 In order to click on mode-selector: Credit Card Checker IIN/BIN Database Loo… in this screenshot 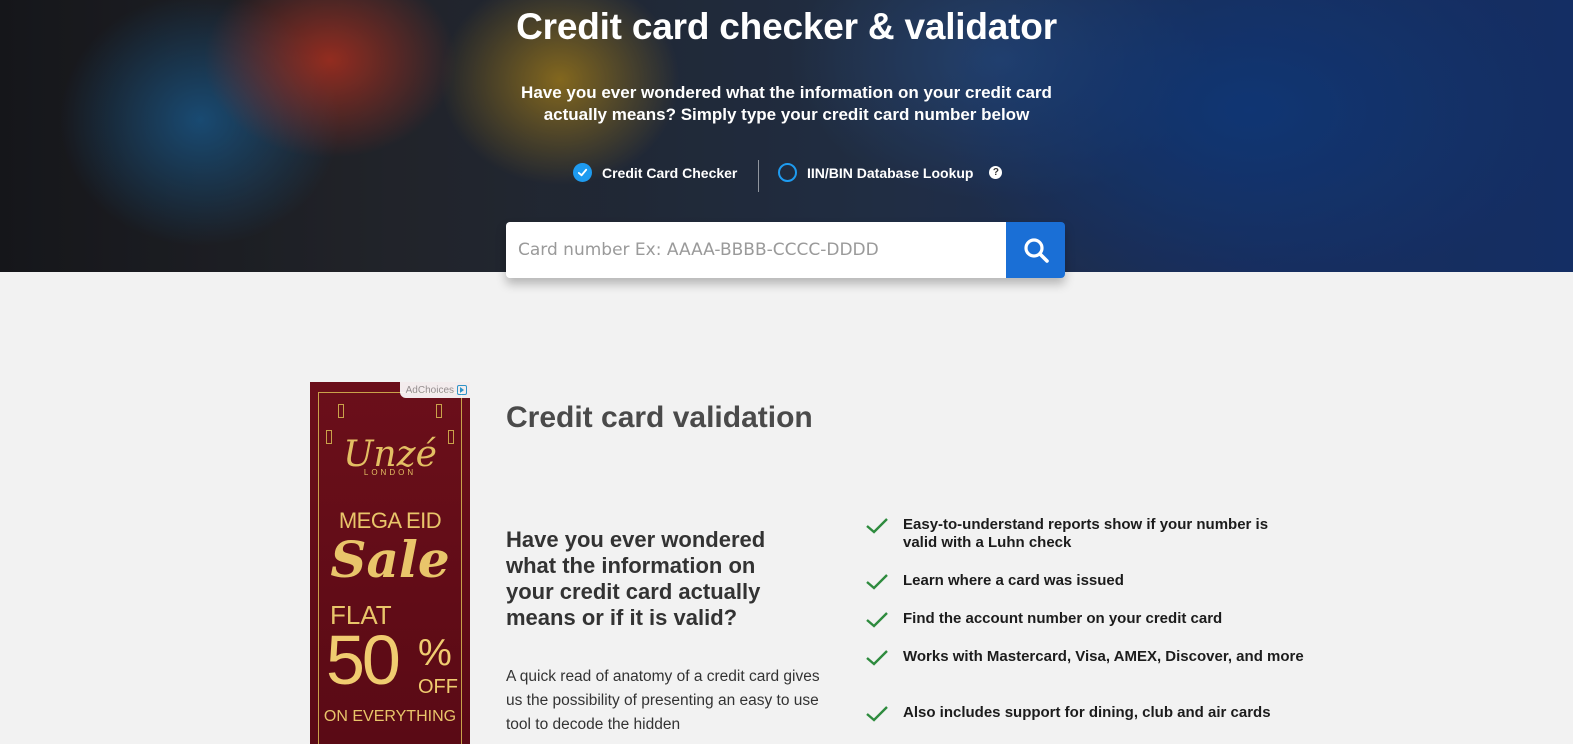, I will do `click(786, 176)`.